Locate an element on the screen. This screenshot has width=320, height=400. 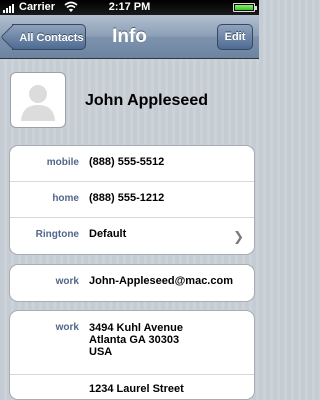
address-line: USA is located at coordinates (101, 352).